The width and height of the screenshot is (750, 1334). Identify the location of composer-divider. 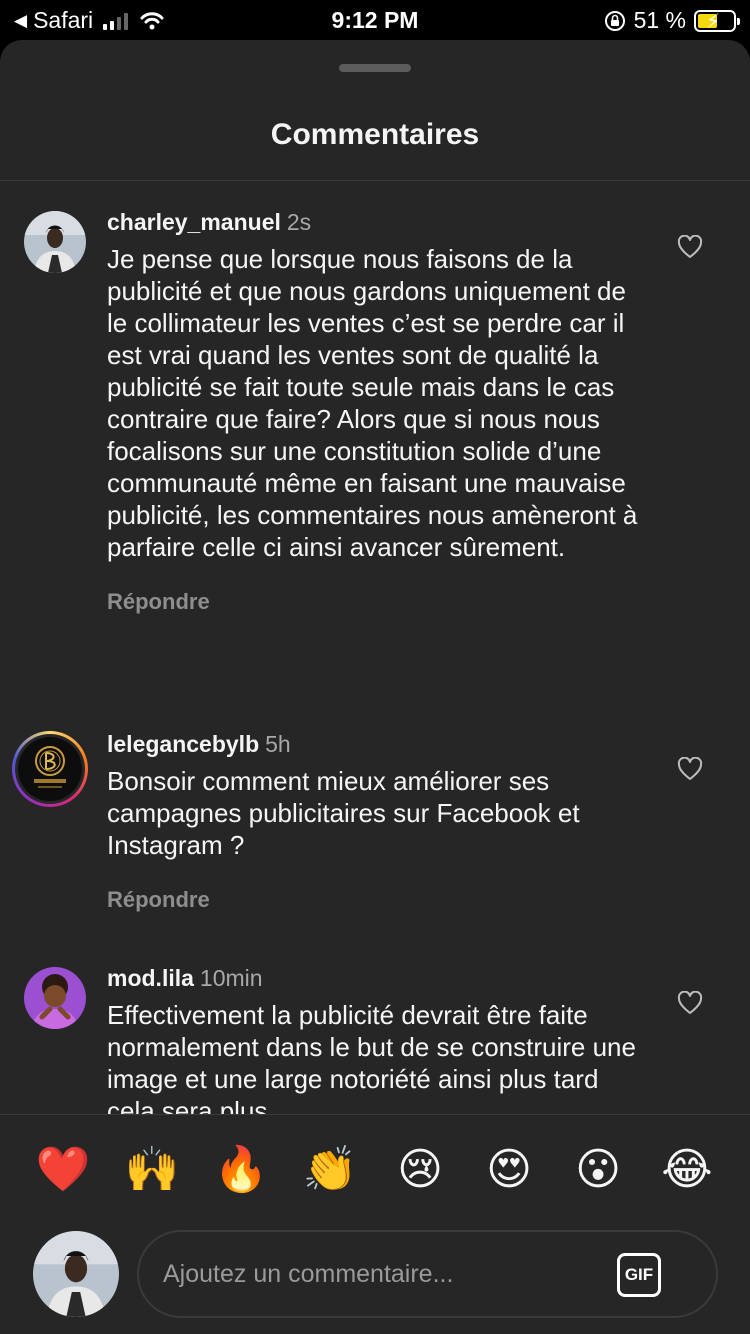
(375, 1114).